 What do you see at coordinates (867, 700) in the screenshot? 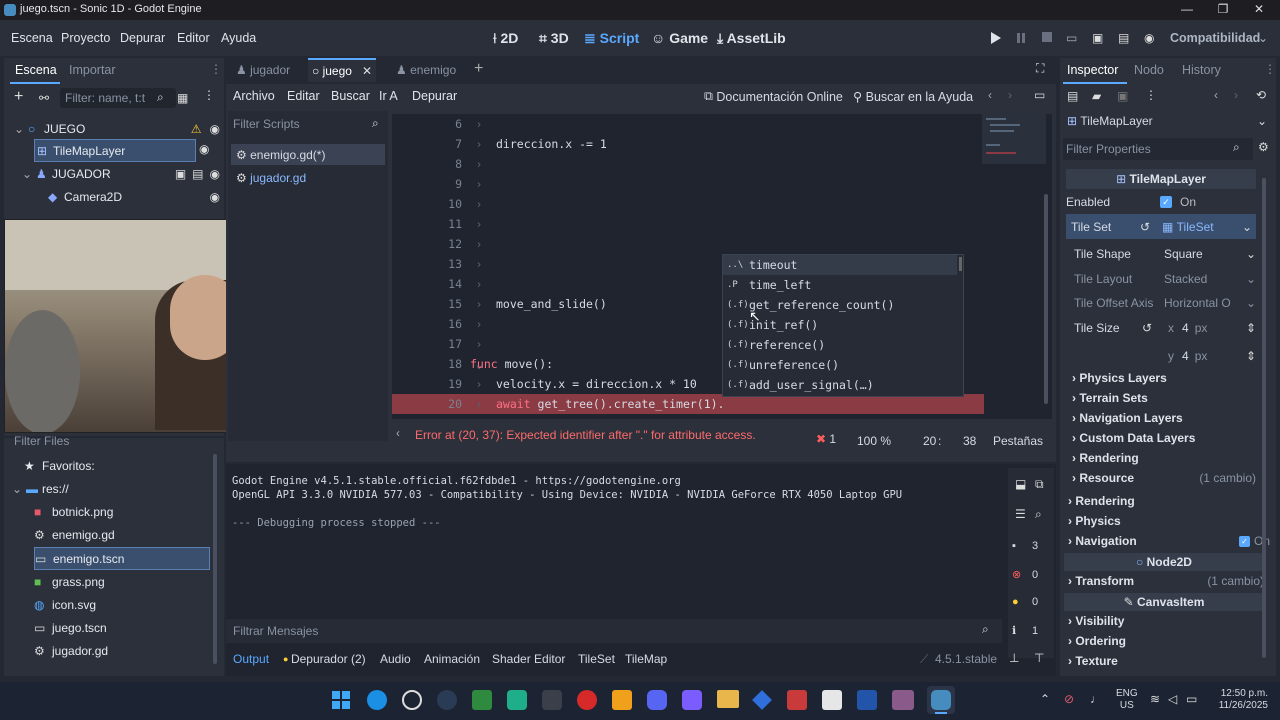
I see `blender-icon` at bounding box center [867, 700].